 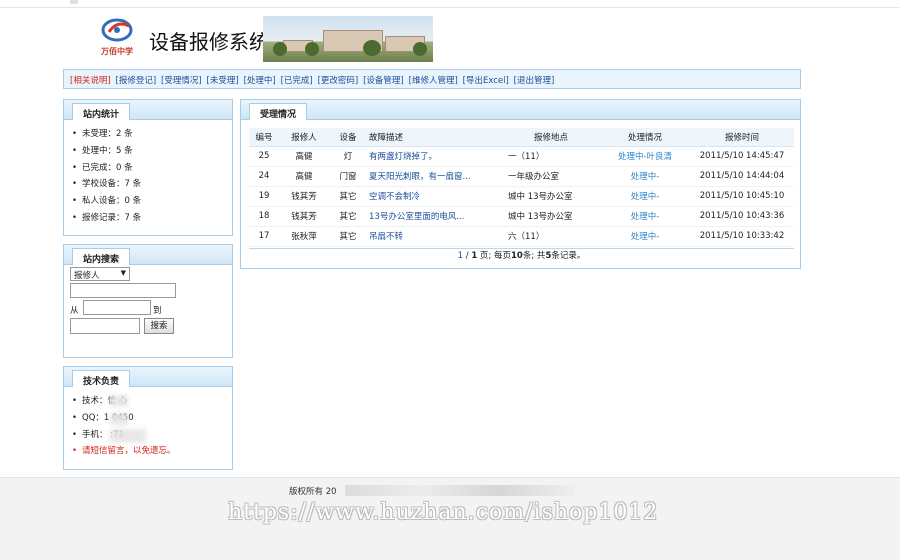 What do you see at coordinates (534, 256) in the screenshot?
I see `pager-text2: 条; 共` at bounding box center [534, 256].